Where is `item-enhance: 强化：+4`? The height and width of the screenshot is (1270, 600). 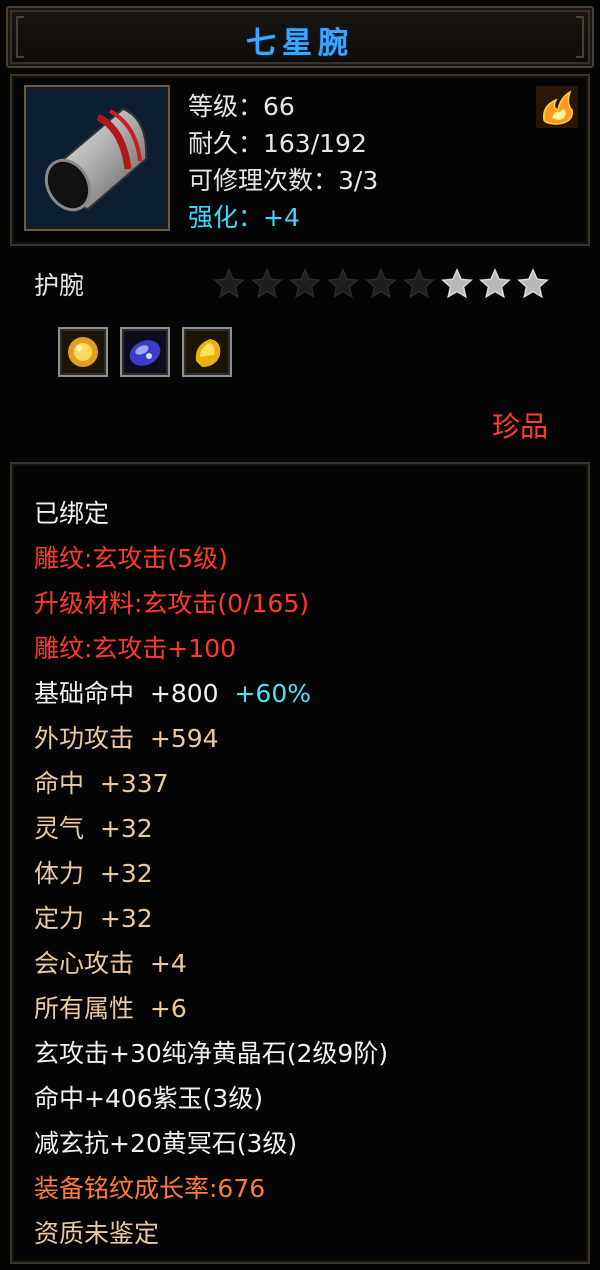 item-enhance: 强化：+4 is located at coordinates (244, 216).